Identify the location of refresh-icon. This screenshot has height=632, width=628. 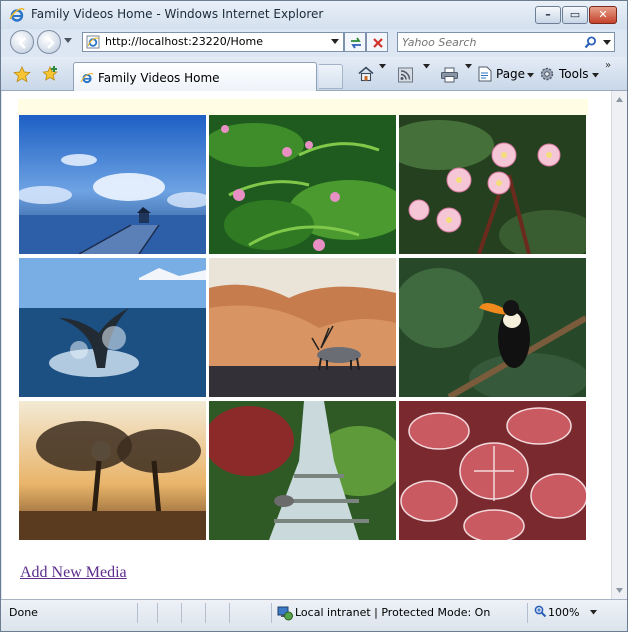
(356, 43).